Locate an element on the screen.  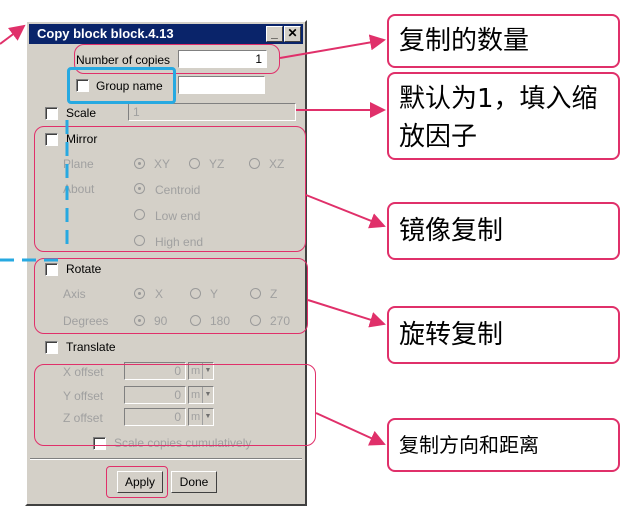
rotate-arrow is located at coordinates (346, 313).